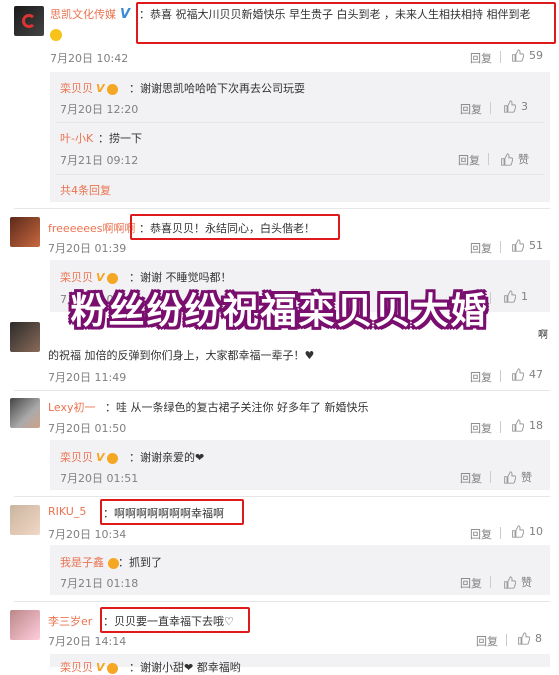 The image size is (559, 675). Describe the element at coordinates (125, 14) in the screenshot. I see `verified-icon: V` at that location.